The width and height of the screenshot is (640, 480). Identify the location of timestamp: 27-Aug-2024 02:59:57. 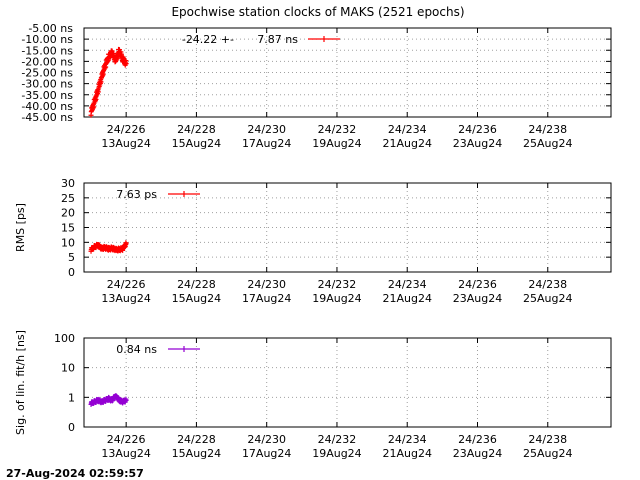
(75, 473).